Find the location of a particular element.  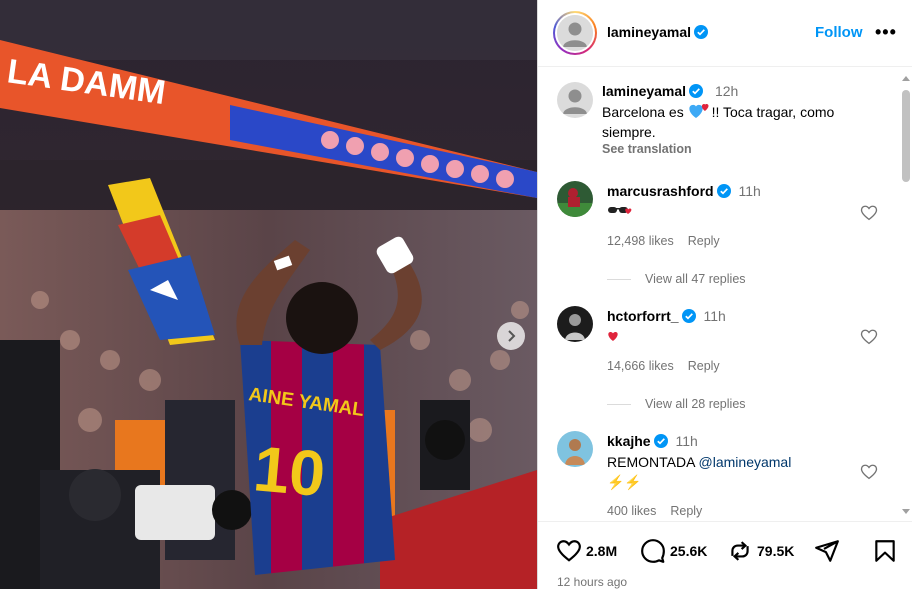

comment-header: marcusrashford 11h is located at coordinates (684, 191).